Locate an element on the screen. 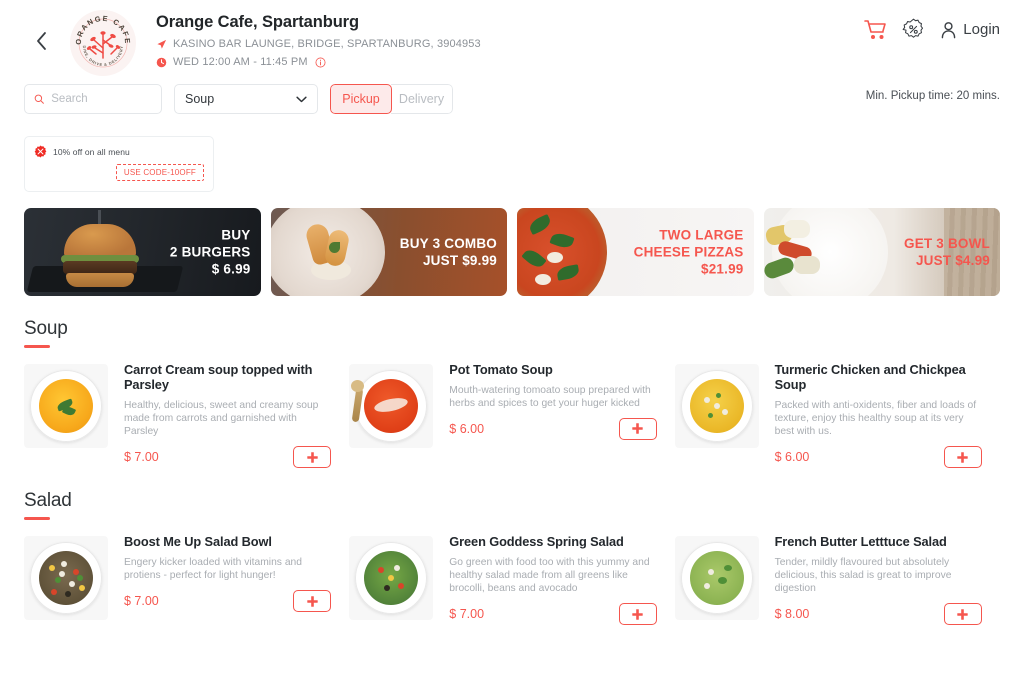 Image resolution: width=1024 pixels, height=680 pixels. navigation-arrow-icon is located at coordinates (161, 44).